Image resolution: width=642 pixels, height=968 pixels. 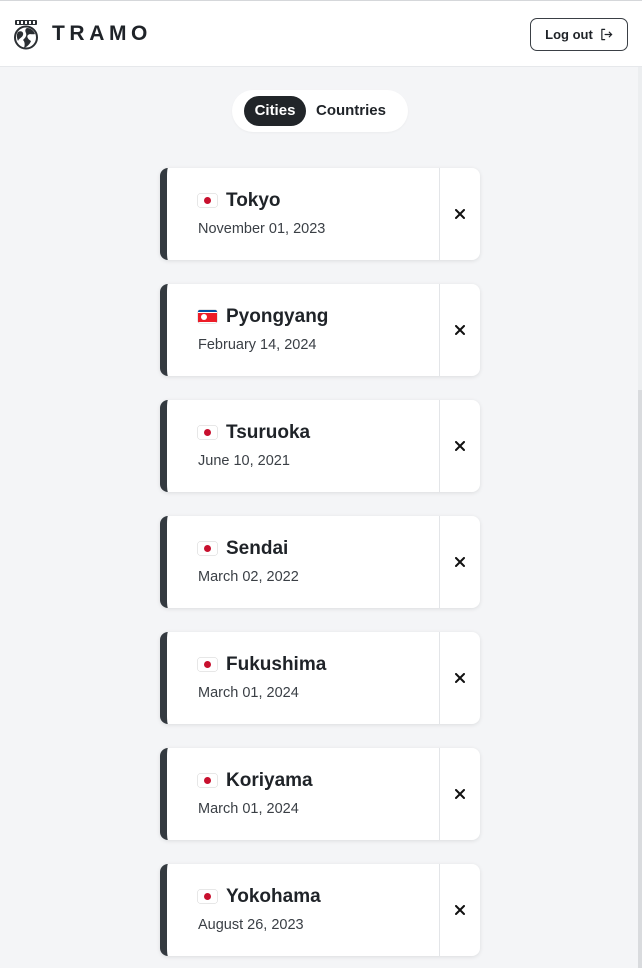 I want to click on city-card-content: Tokyo November 01, 2023, so click(x=318, y=214).